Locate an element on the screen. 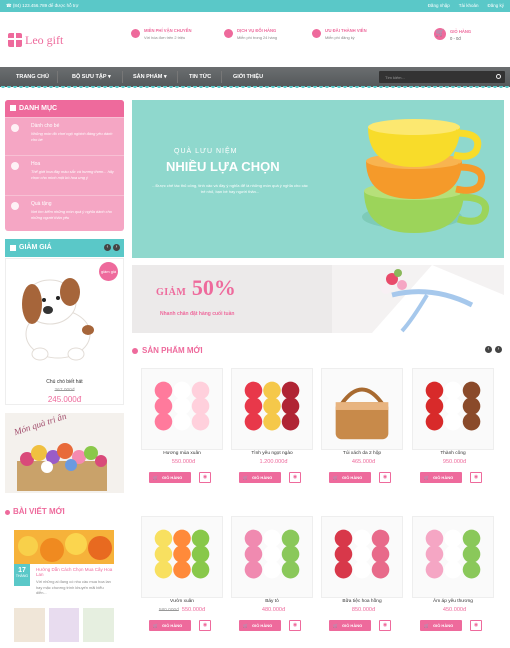  nav-home: TRANG CHỦ is located at coordinates (32, 77).